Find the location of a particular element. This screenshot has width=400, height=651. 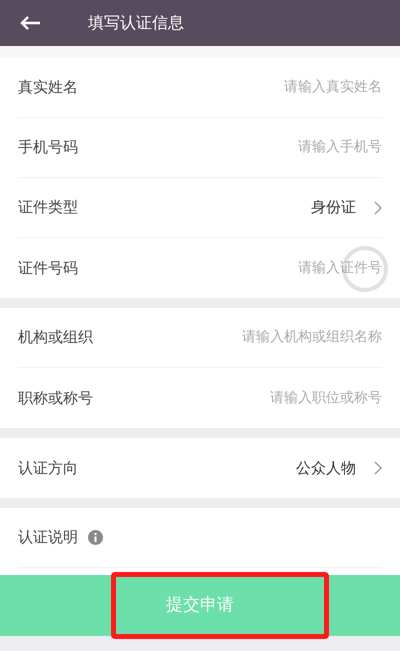

input-field: 请输入证件号 is located at coordinates (230, 268).